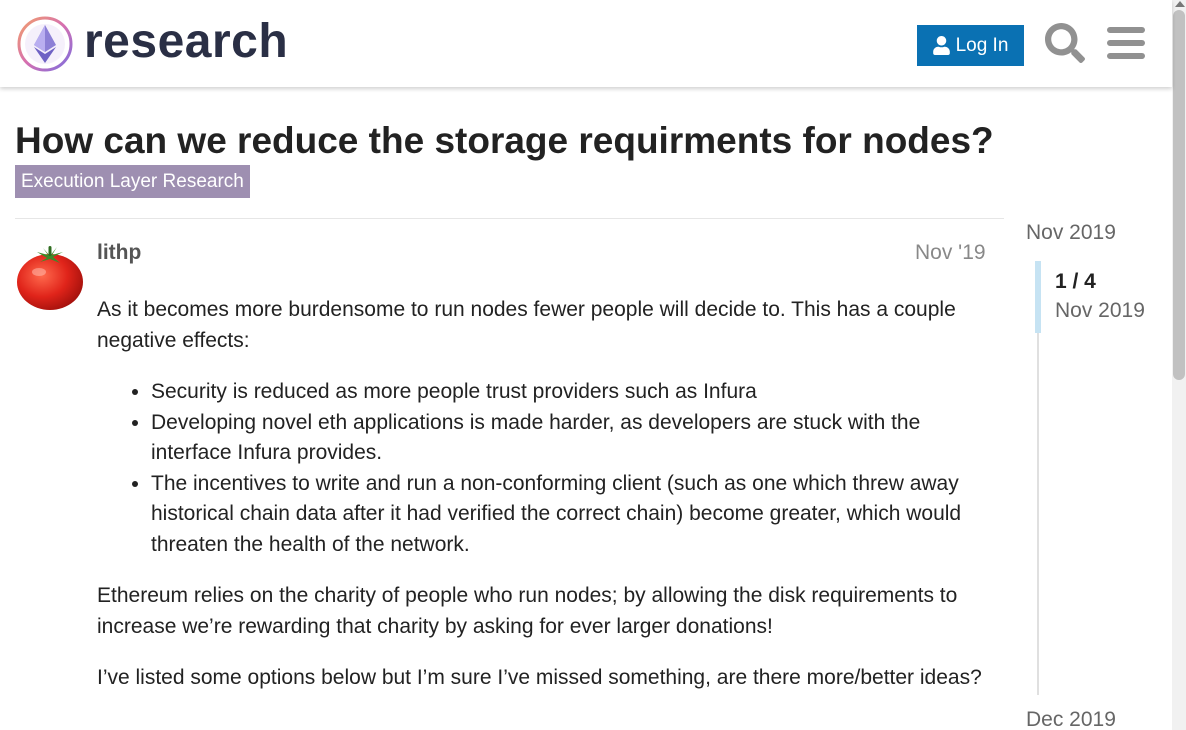 This screenshot has height=730, width=1186. Describe the element at coordinates (950, 253) in the screenshot. I see `post-date: Nov '19` at that location.